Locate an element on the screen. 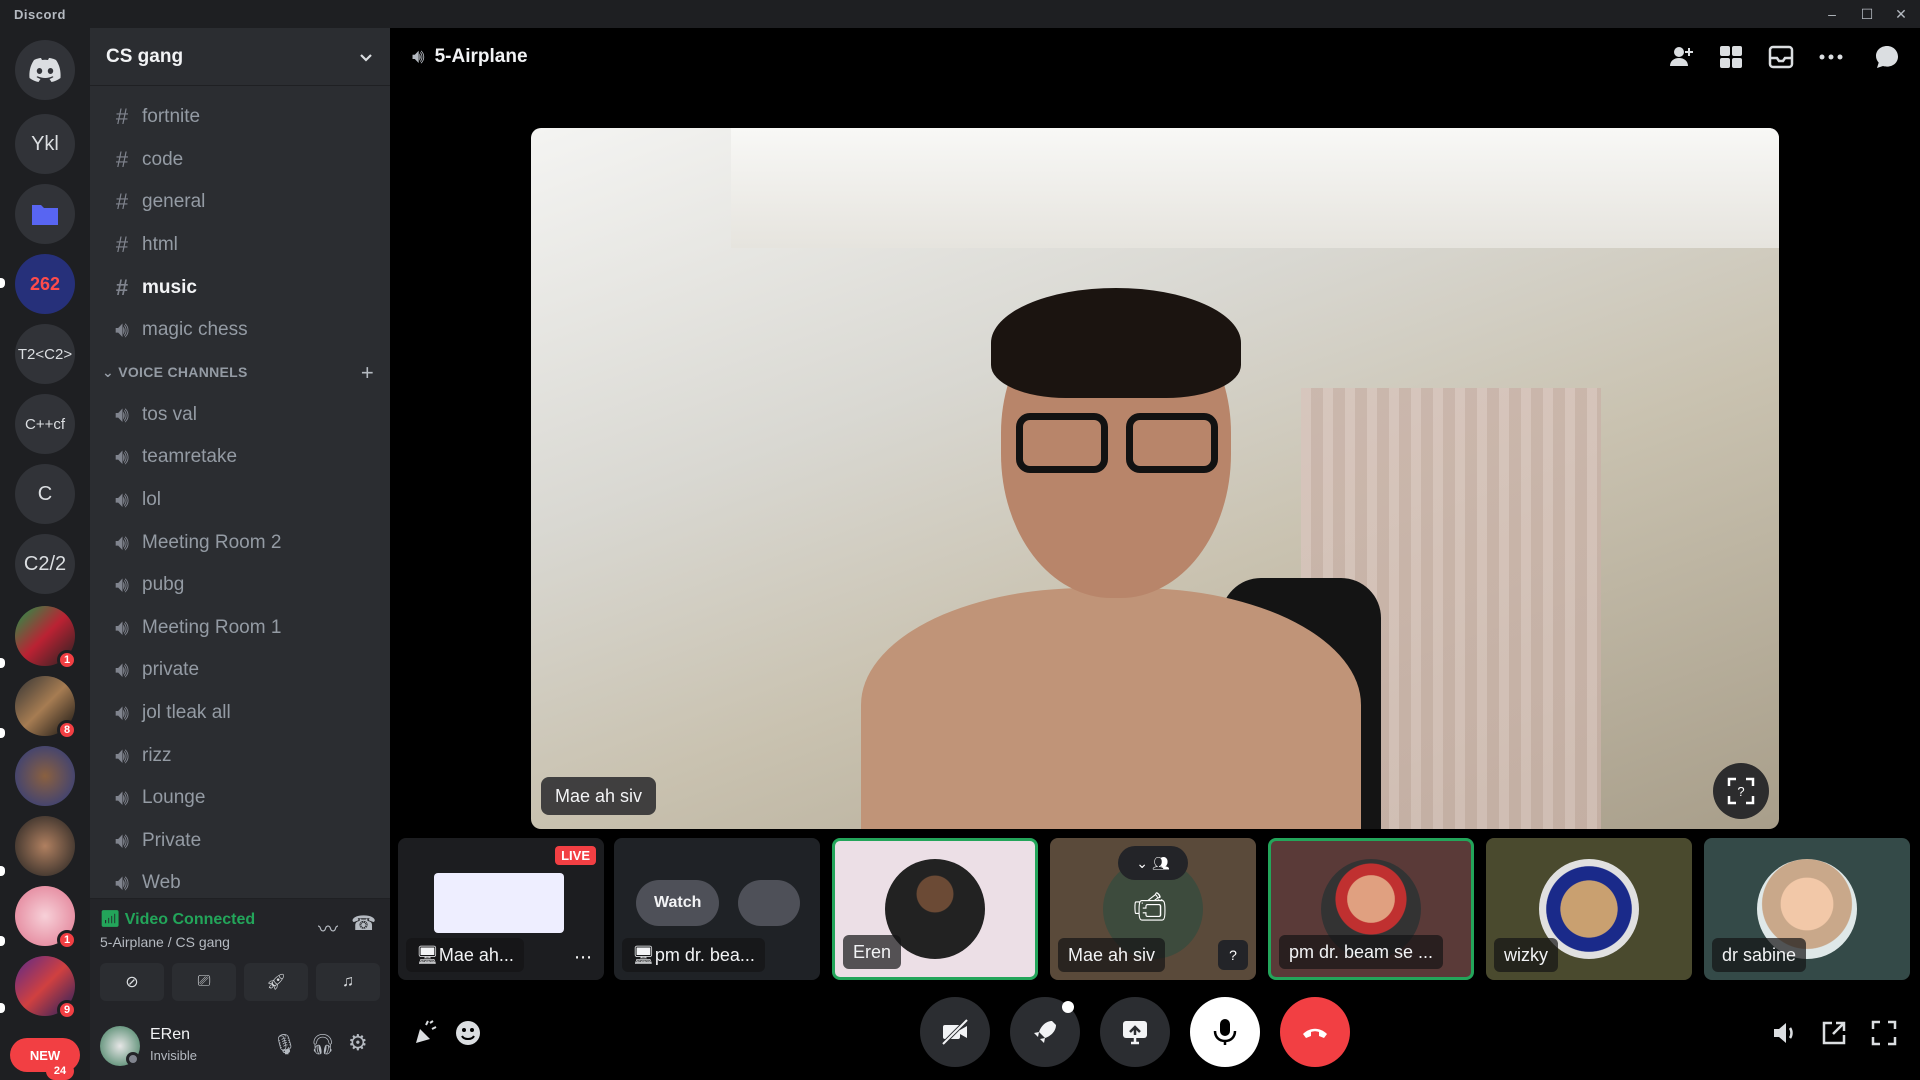 The height and width of the screenshot is (1080, 1920). user-panel: ERen Invisible 🎙︎ 🎧︎ ⚙ is located at coordinates (240, 1046).